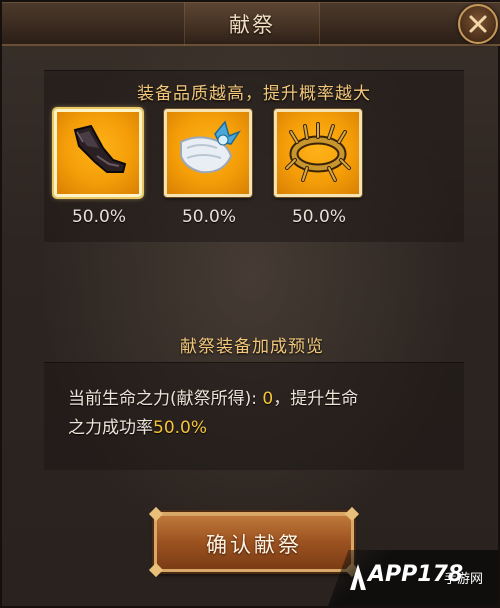 The image size is (500, 608). Describe the element at coordinates (165, 399) in the screenshot. I see `life-force-label: 当前生命之力(献祭所得):` at that location.